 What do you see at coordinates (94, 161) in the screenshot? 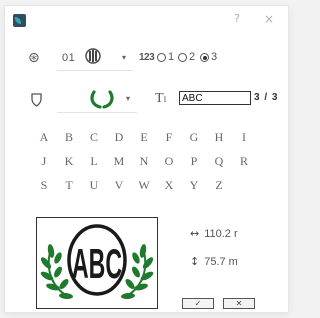
I see `letter-button-l: L` at bounding box center [94, 161].